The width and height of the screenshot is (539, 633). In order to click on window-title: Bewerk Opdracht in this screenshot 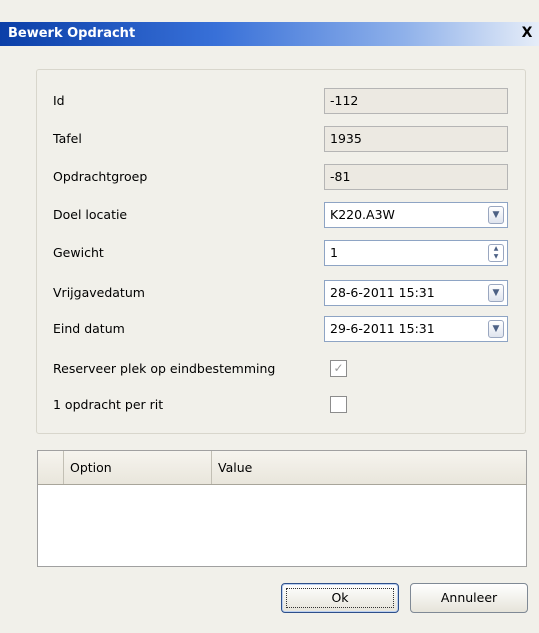, I will do `click(72, 33)`.